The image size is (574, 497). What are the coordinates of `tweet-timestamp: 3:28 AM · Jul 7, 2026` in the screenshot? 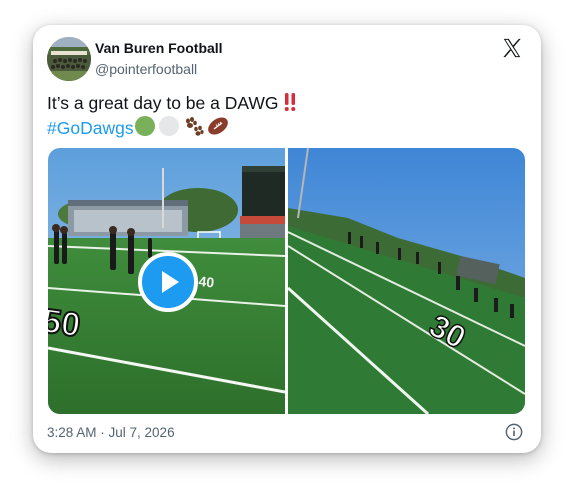 It's located at (111, 432).